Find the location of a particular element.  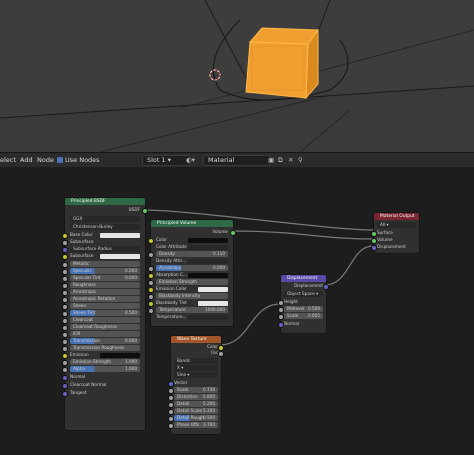

volume-output-socket is located at coordinates (233, 233).